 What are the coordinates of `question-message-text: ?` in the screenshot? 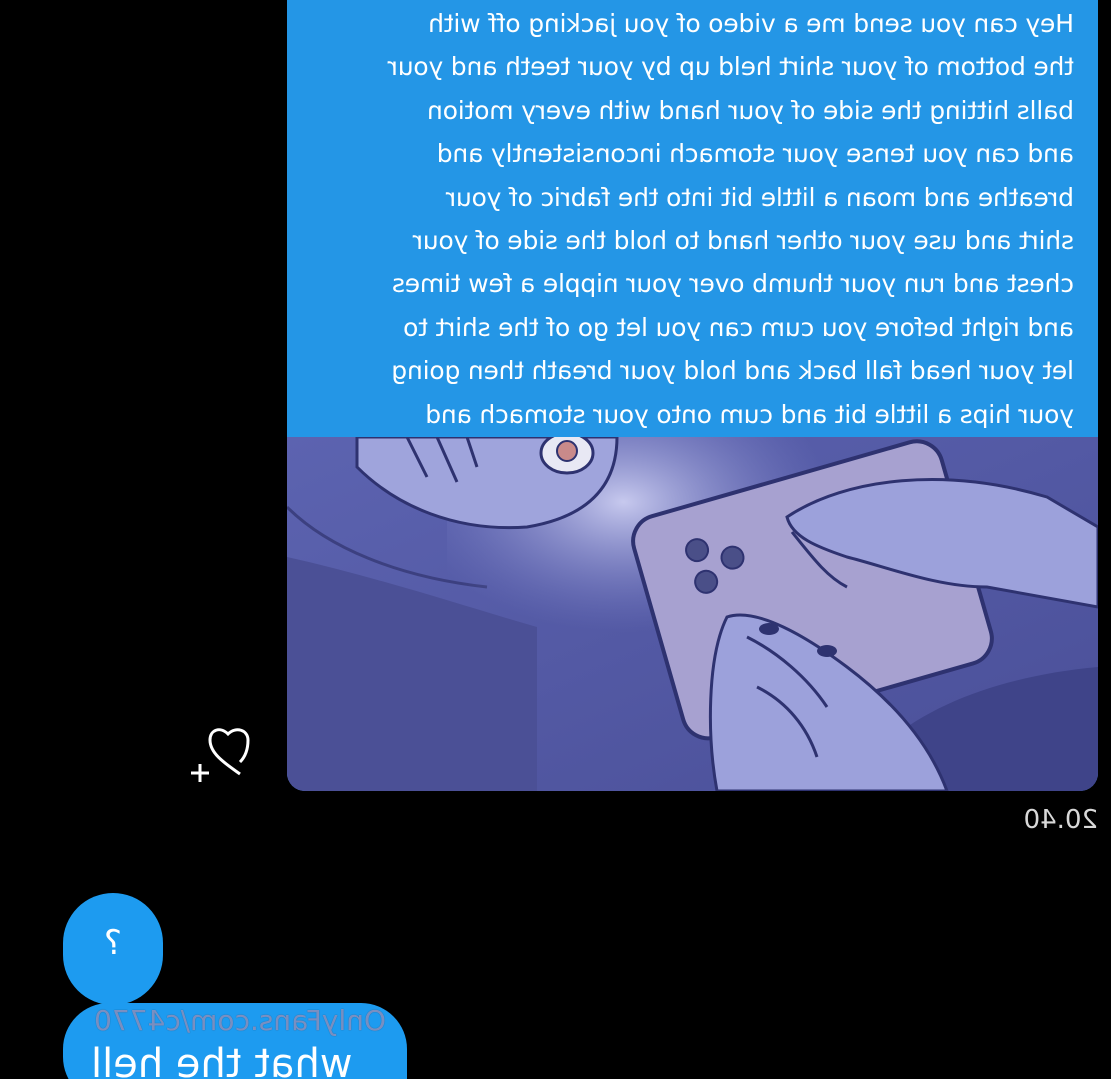 It's located at (113, 943).